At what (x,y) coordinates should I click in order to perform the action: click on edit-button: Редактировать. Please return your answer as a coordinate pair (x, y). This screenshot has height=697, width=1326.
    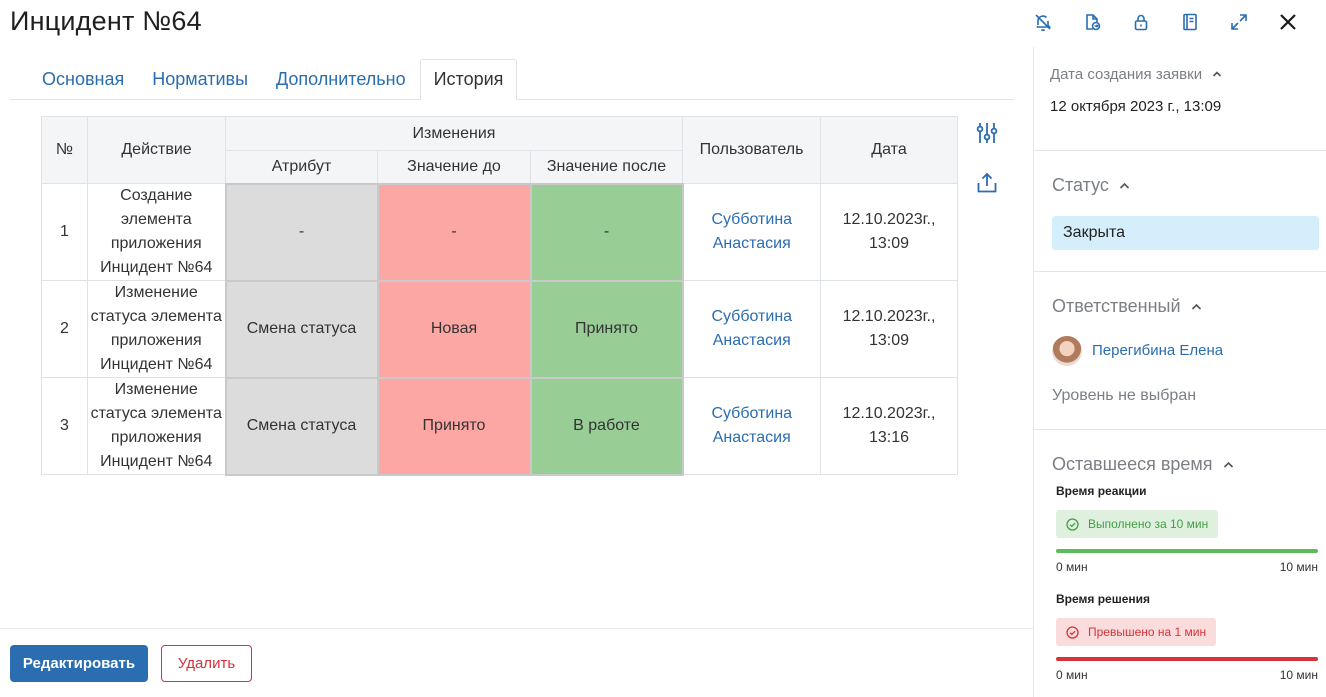
    Looking at the image, I should click on (79, 663).